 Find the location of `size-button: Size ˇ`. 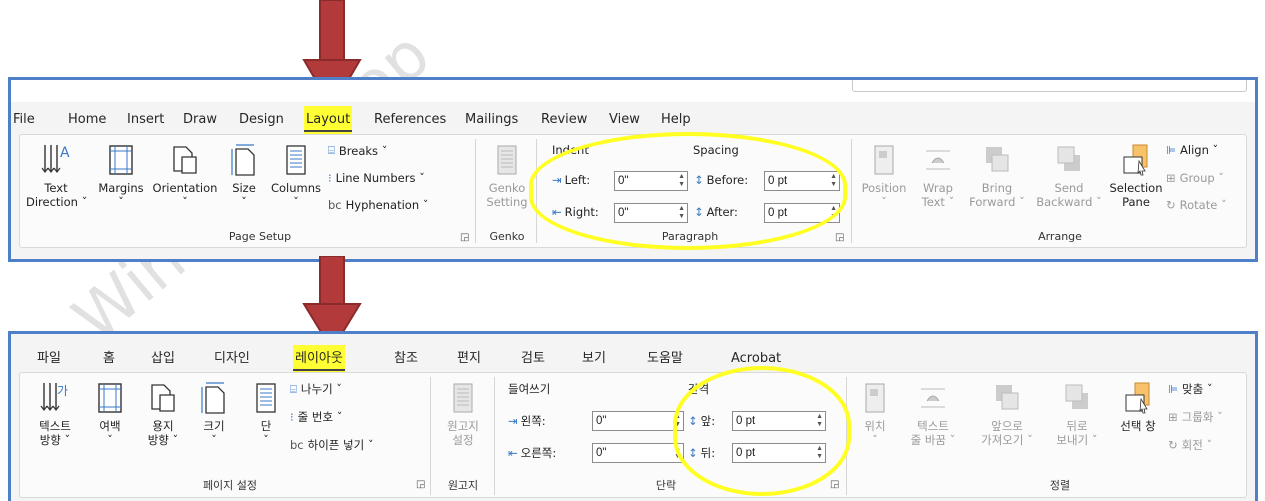

size-button: Size ˇ is located at coordinates (244, 176).